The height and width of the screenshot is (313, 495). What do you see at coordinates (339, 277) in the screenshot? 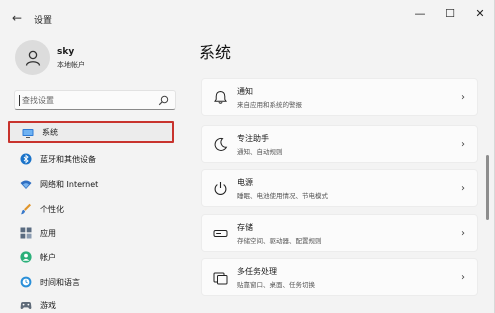
I see `setting-card-multitasking: 多任务处理 贴靠窗口、桌面、任务切换 ›` at bounding box center [339, 277].